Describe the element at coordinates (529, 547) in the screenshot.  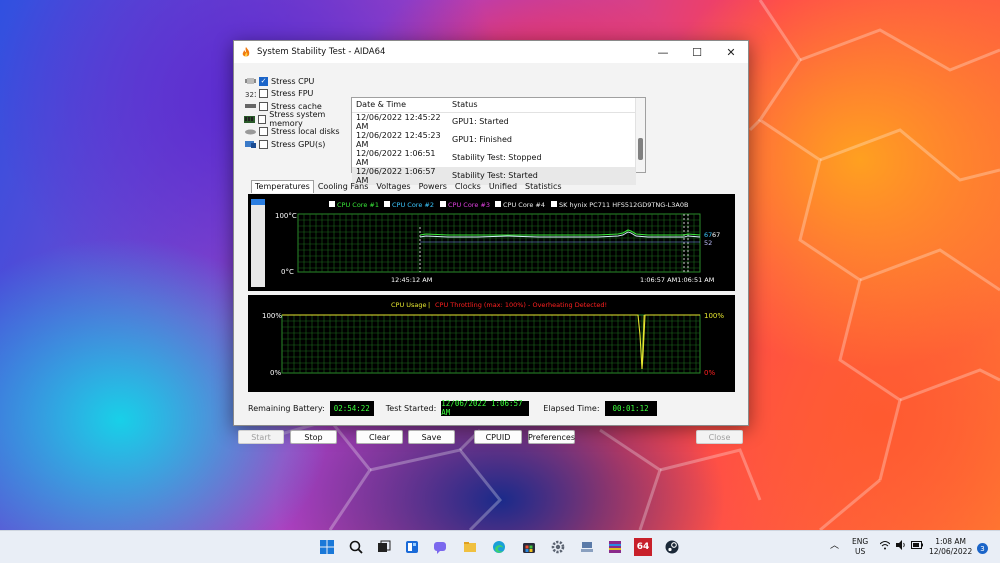
I see `store-icon` at that location.